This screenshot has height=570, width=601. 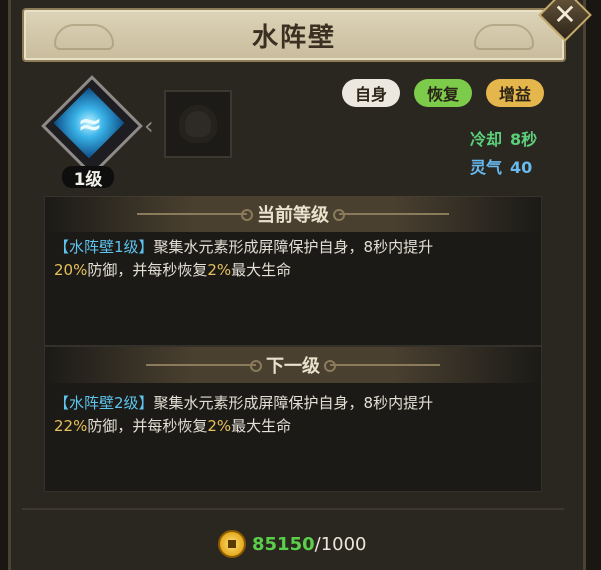 I want to click on cooldown-stat: 冷却 8秒, so click(x=503, y=138).